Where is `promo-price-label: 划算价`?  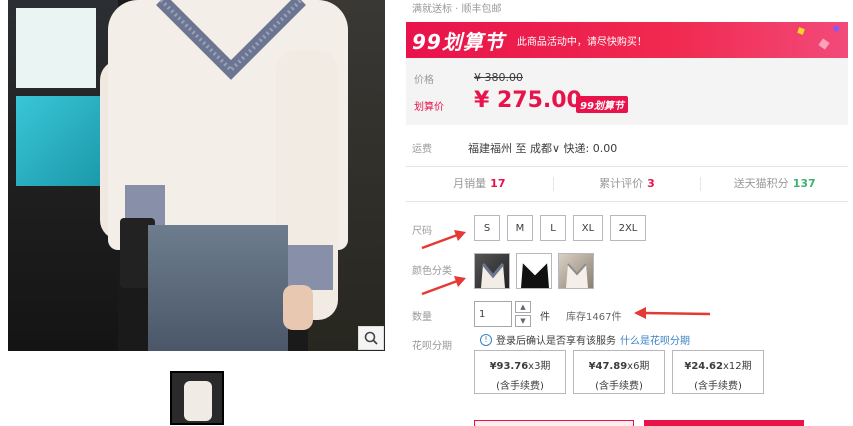 promo-price-label: 划算价 is located at coordinates (429, 107).